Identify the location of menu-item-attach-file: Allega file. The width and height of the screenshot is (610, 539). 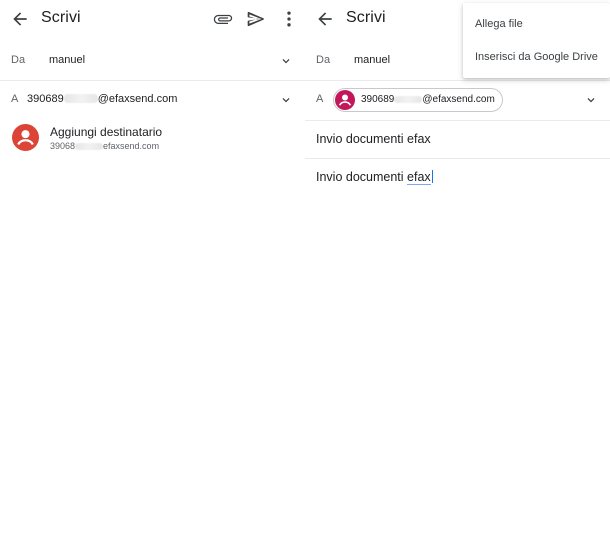
(499, 24).